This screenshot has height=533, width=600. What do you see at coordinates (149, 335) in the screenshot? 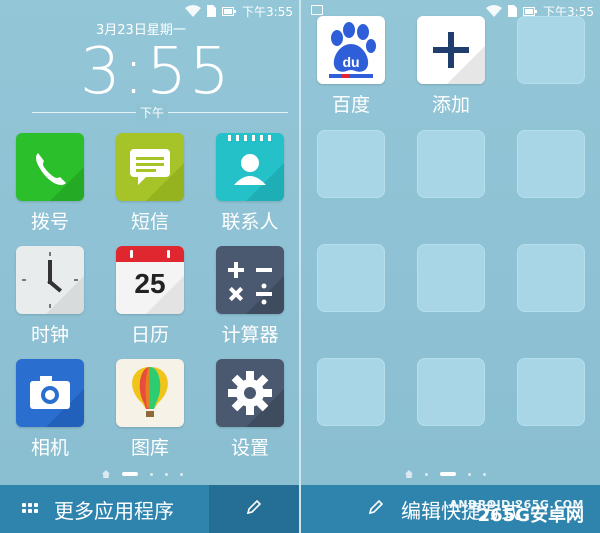
I see `app-label: 日历` at bounding box center [149, 335].